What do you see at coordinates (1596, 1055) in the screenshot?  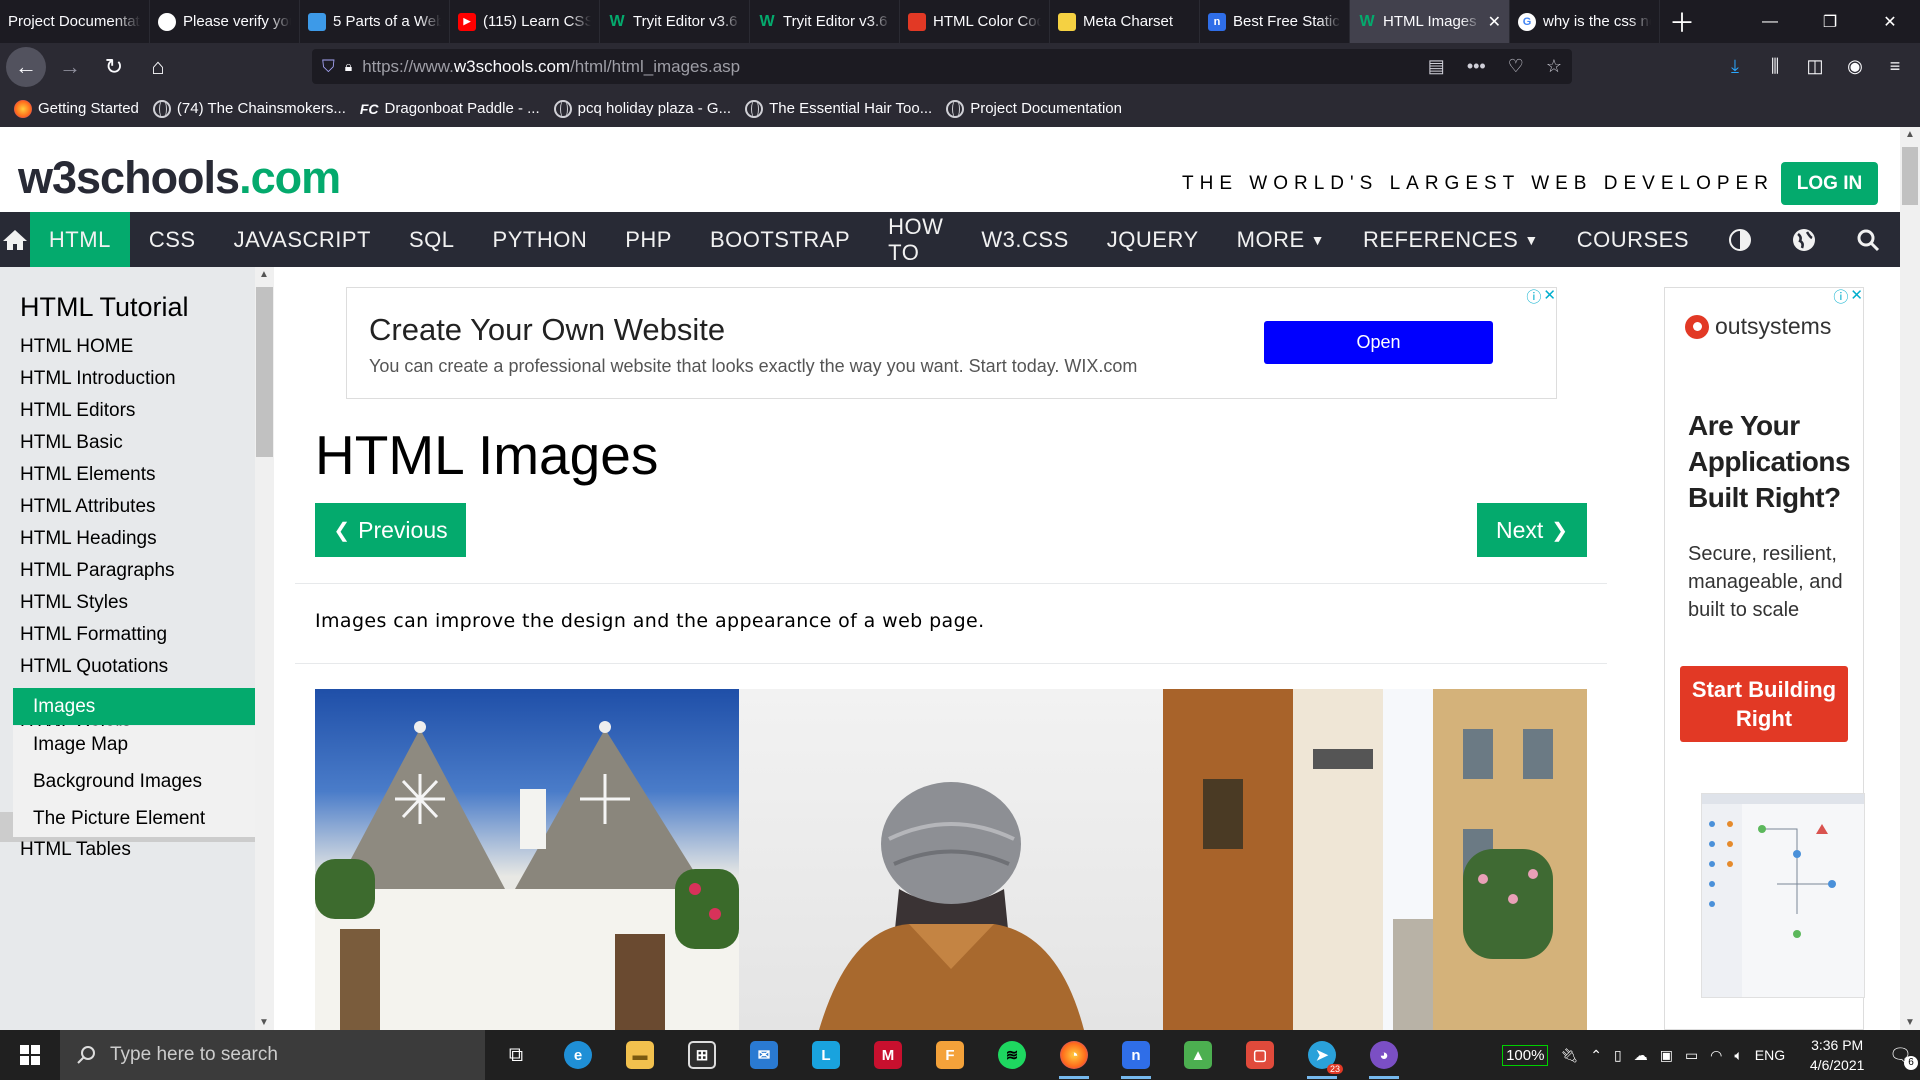 I see `tray-expand-icon: ⌃` at bounding box center [1596, 1055].